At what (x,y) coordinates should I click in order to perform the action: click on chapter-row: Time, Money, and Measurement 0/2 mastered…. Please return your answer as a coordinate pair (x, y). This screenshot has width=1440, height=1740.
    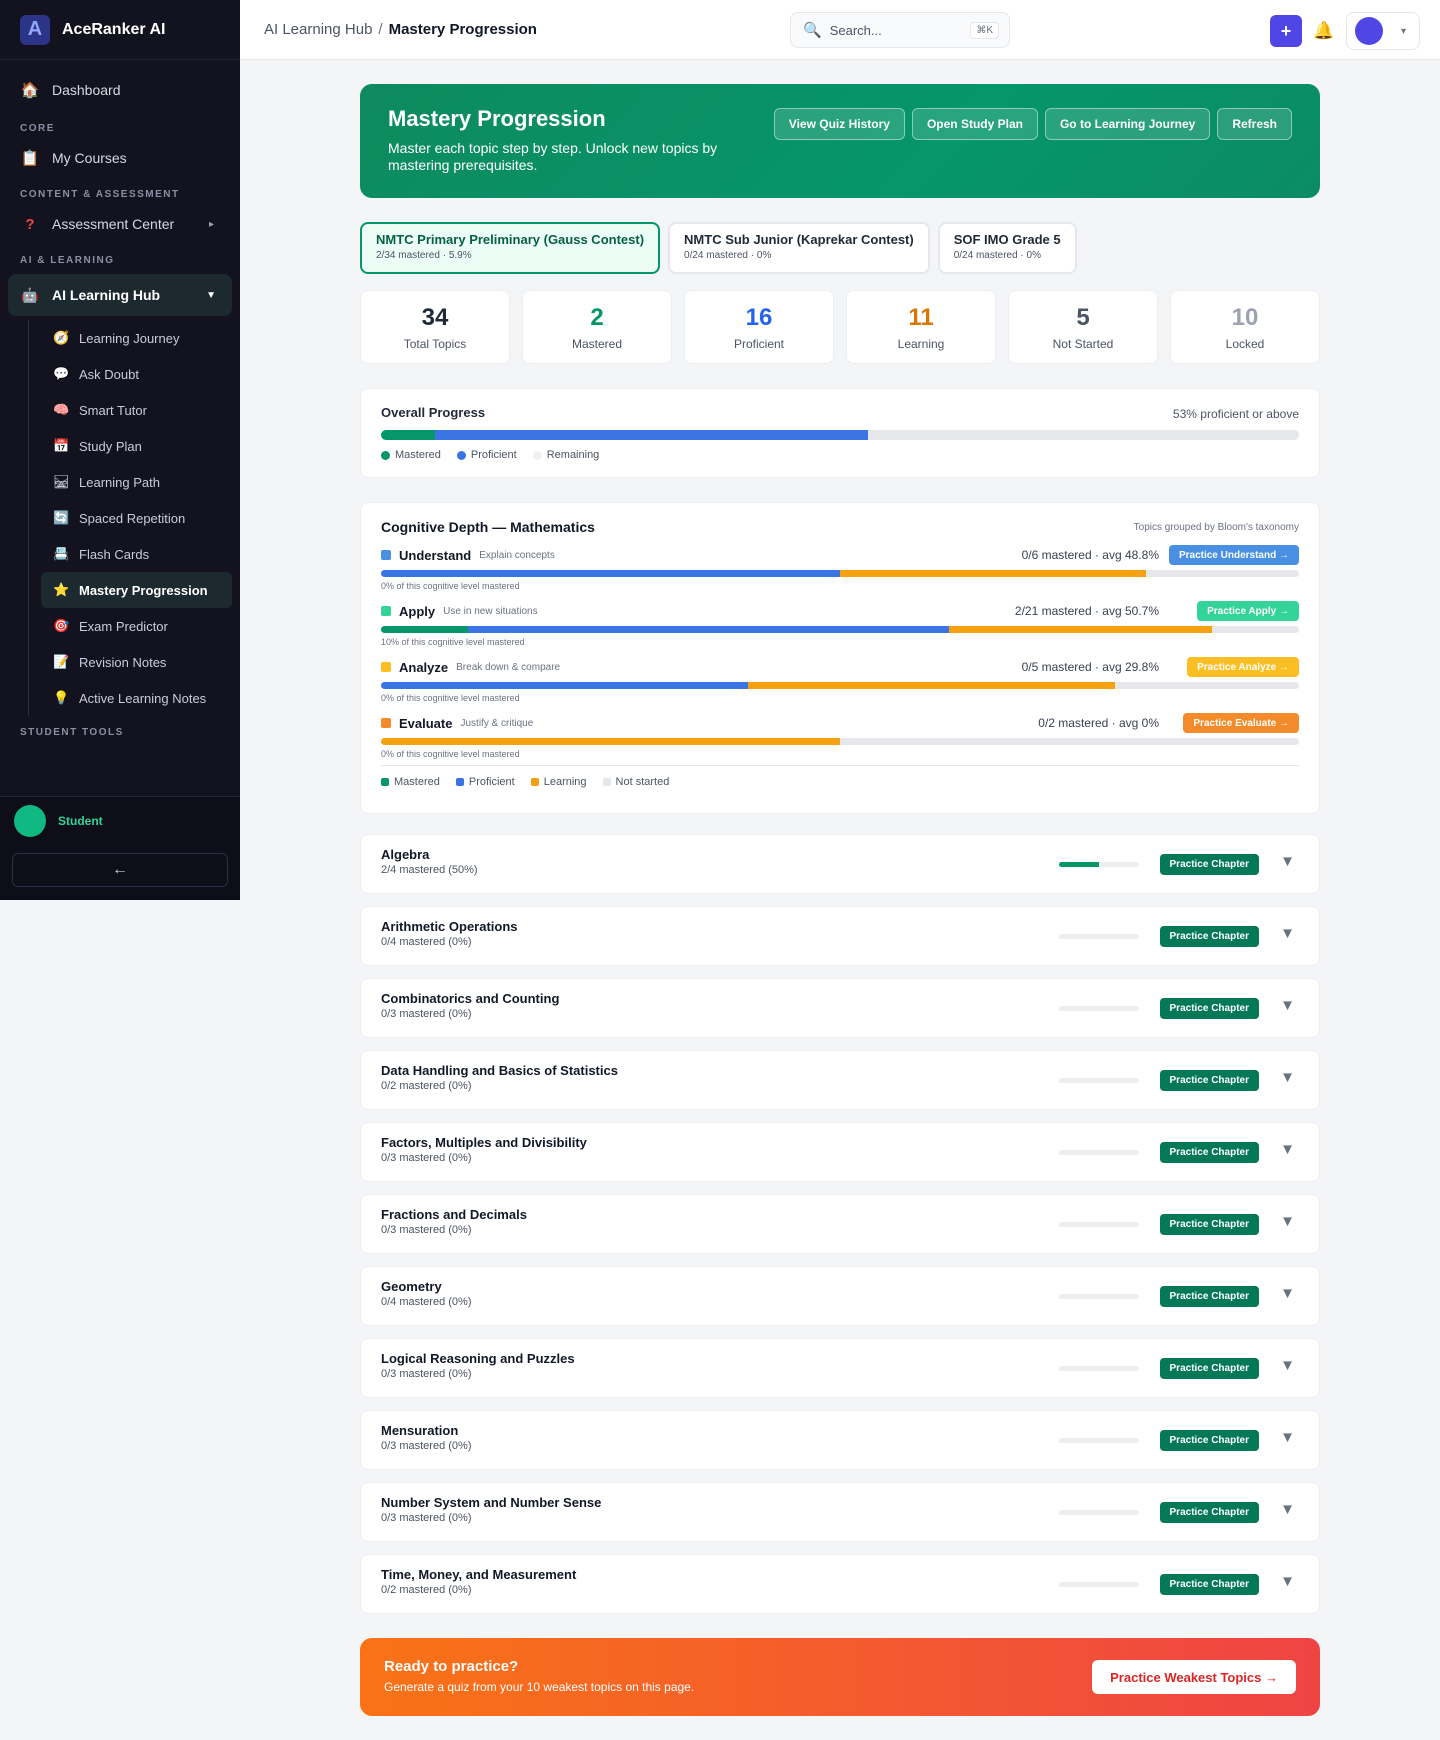
    Looking at the image, I should click on (840, 1584).